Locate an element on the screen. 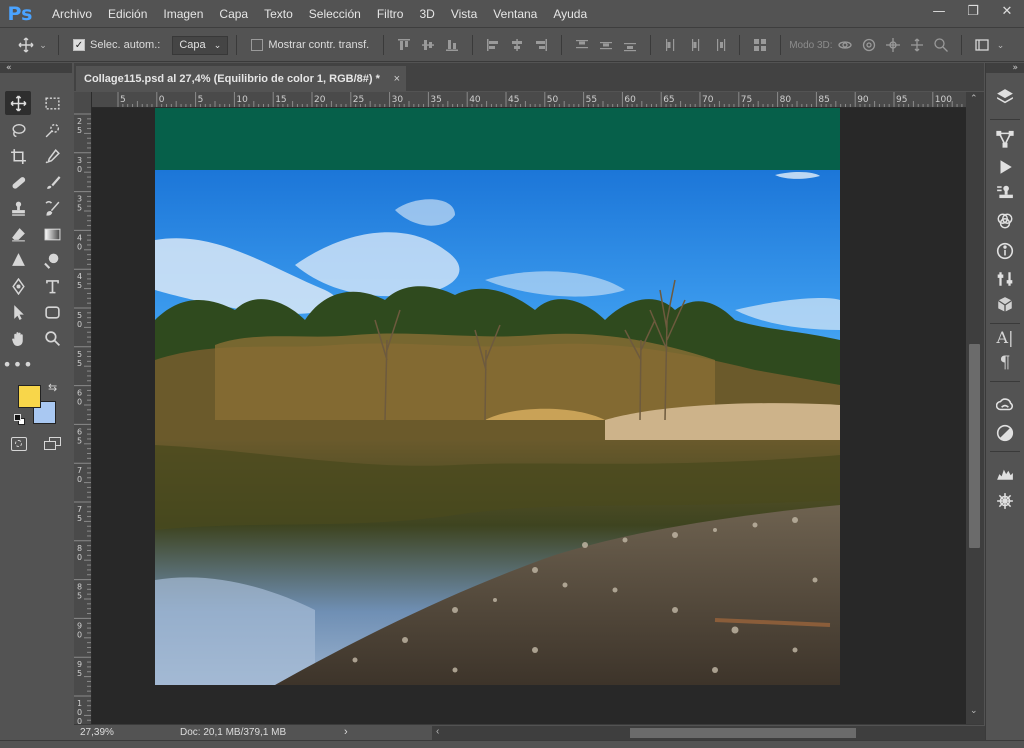 Image resolution: width=1024 pixels, height=748 pixels. screen-mode-icon is located at coordinates (53, 444).